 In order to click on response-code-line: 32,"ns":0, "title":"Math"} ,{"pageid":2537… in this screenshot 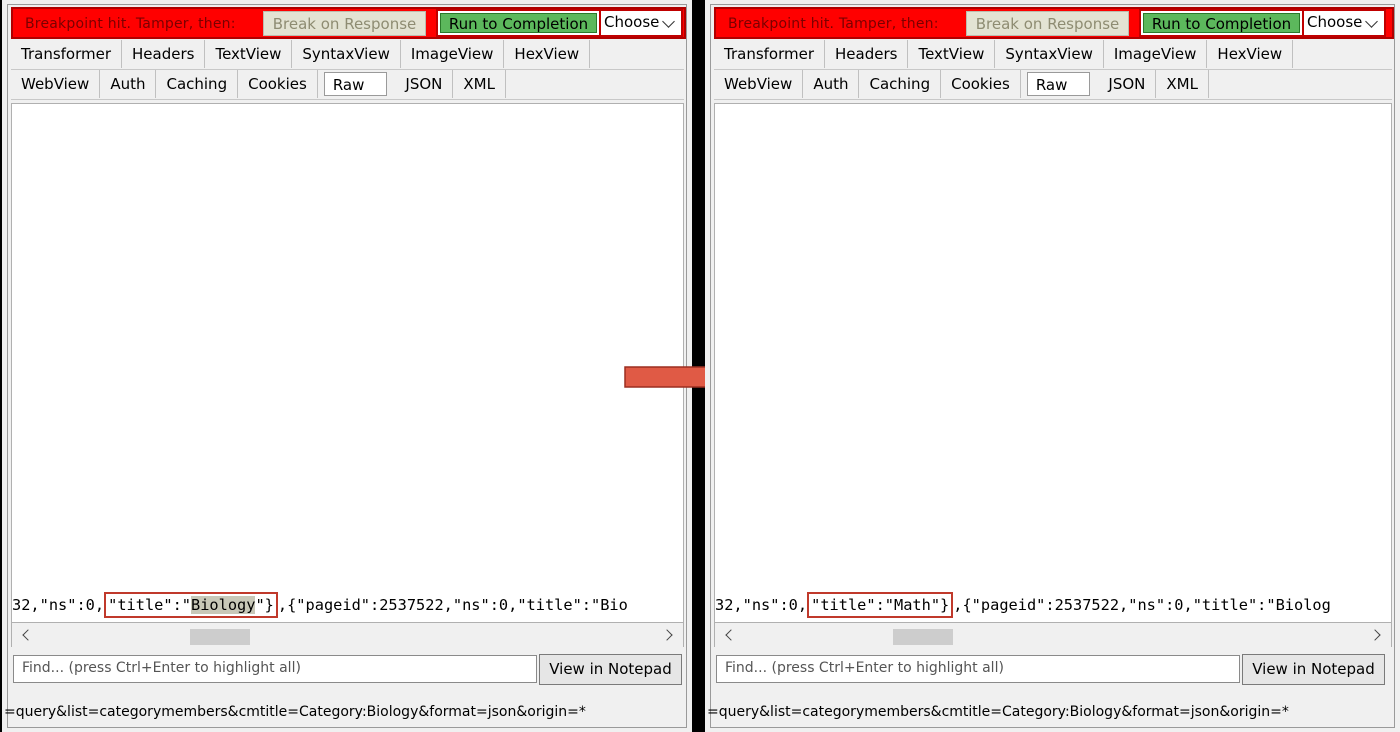, I will do `click(1023, 605)`.